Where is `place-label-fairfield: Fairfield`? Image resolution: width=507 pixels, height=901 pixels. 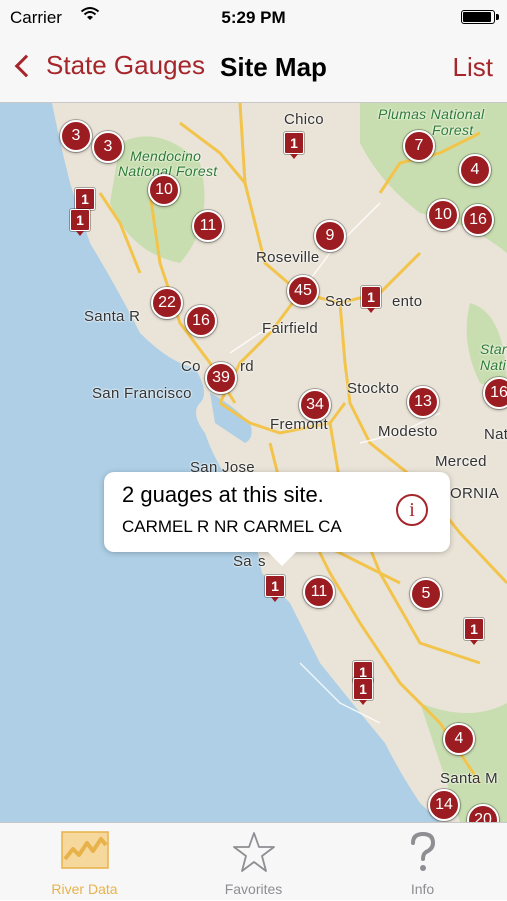 place-label-fairfield: Fairfield is located at coordinates (290, 328).